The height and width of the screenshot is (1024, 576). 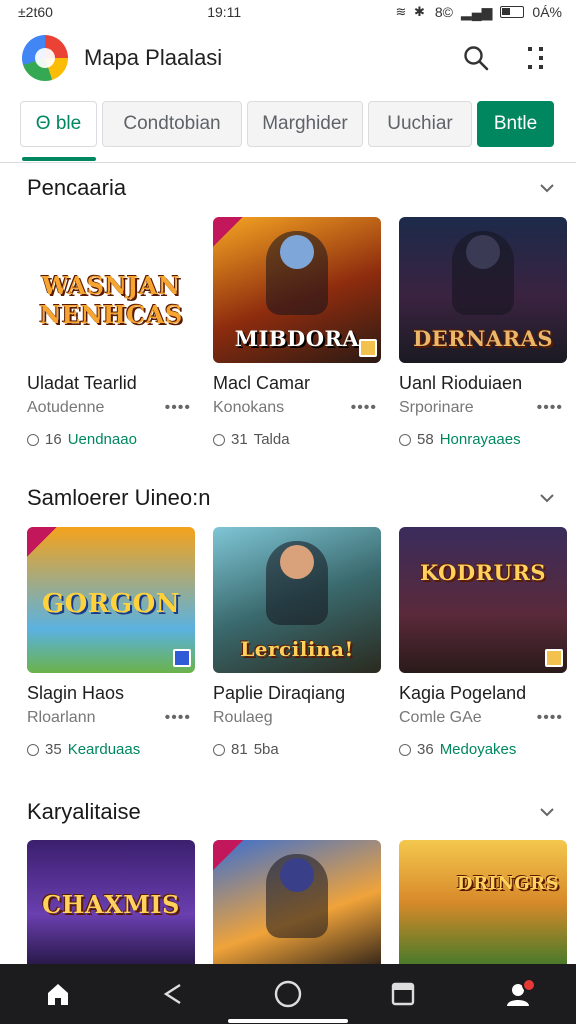 I want to click on card-title: Uladat Tearlid, so click(x=82, y=383).